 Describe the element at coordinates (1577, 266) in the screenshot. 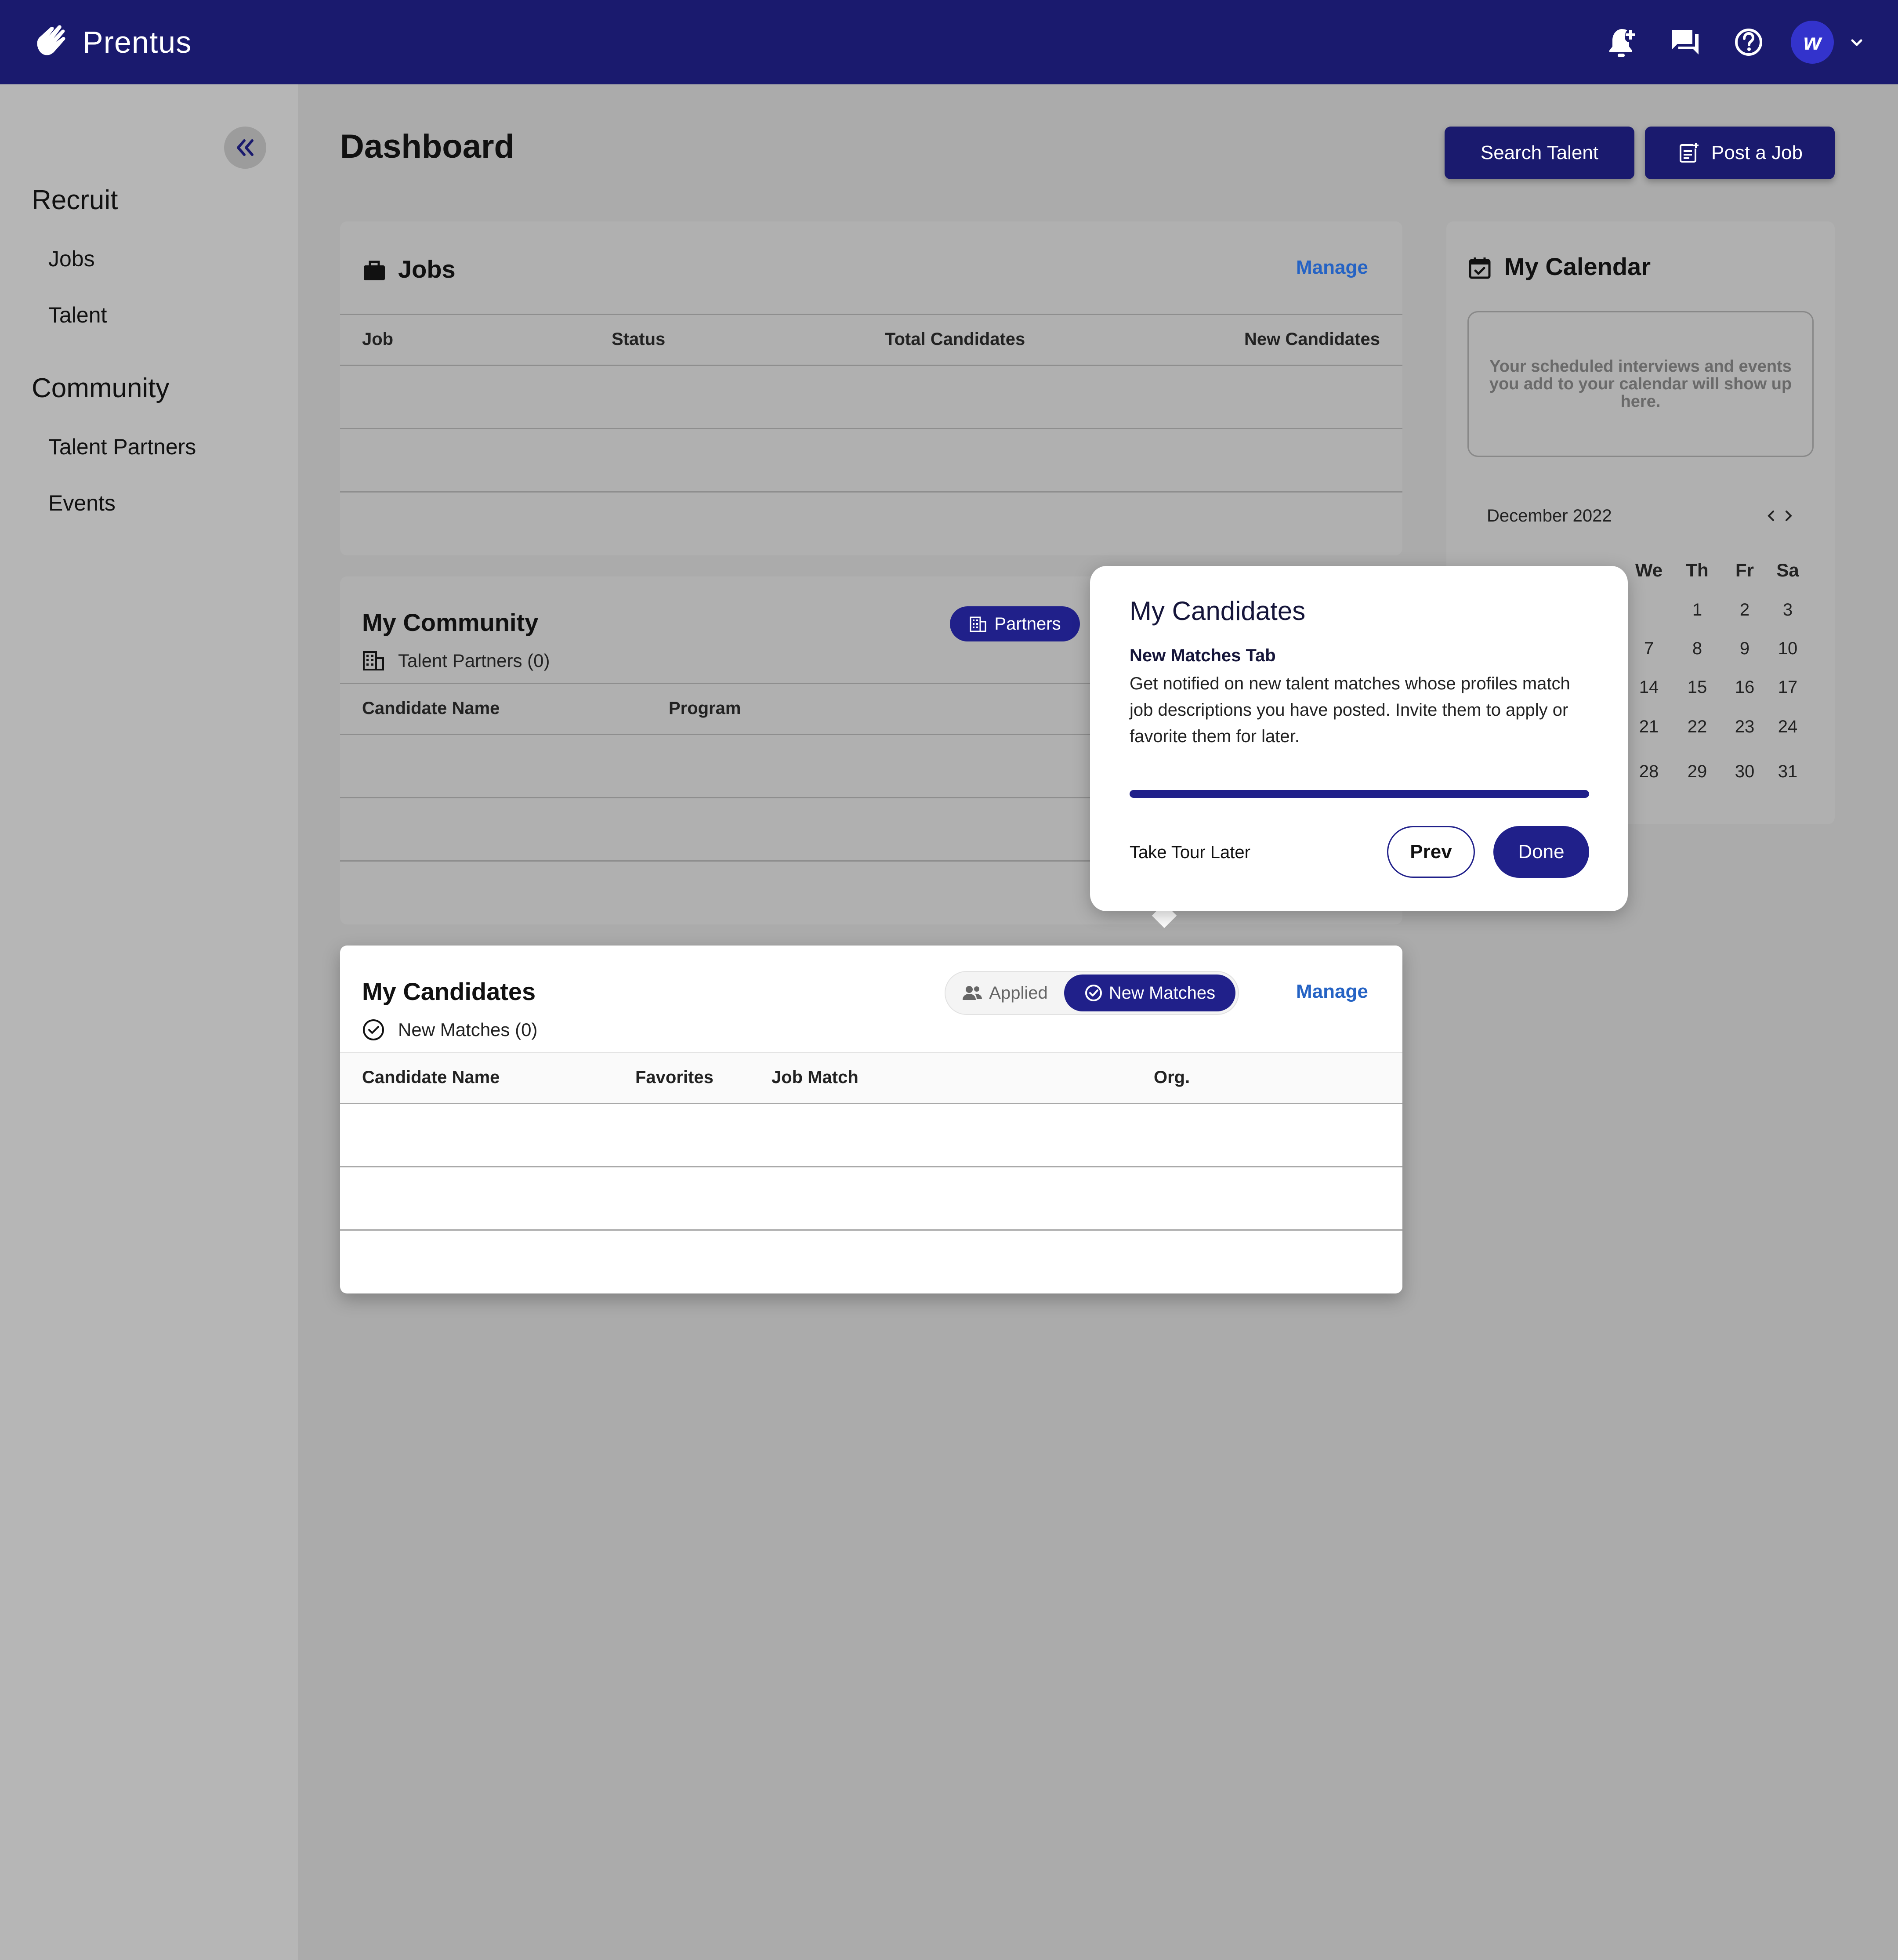

I see `calendar-title: My Calendar` at that location.